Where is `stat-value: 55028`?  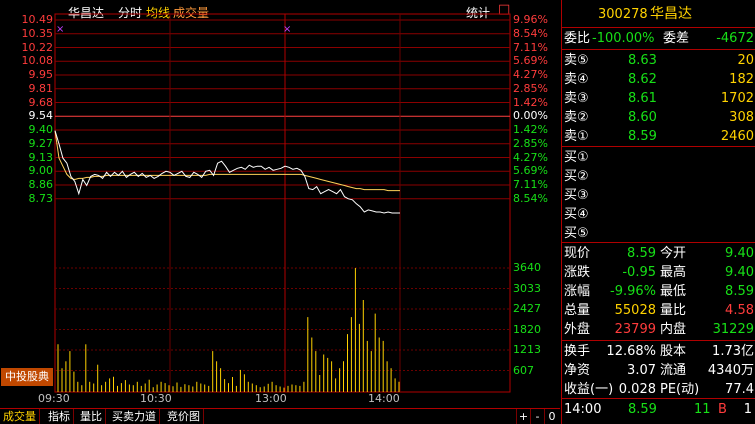
stat-value: 55028 is located at coordinates (635, 310).